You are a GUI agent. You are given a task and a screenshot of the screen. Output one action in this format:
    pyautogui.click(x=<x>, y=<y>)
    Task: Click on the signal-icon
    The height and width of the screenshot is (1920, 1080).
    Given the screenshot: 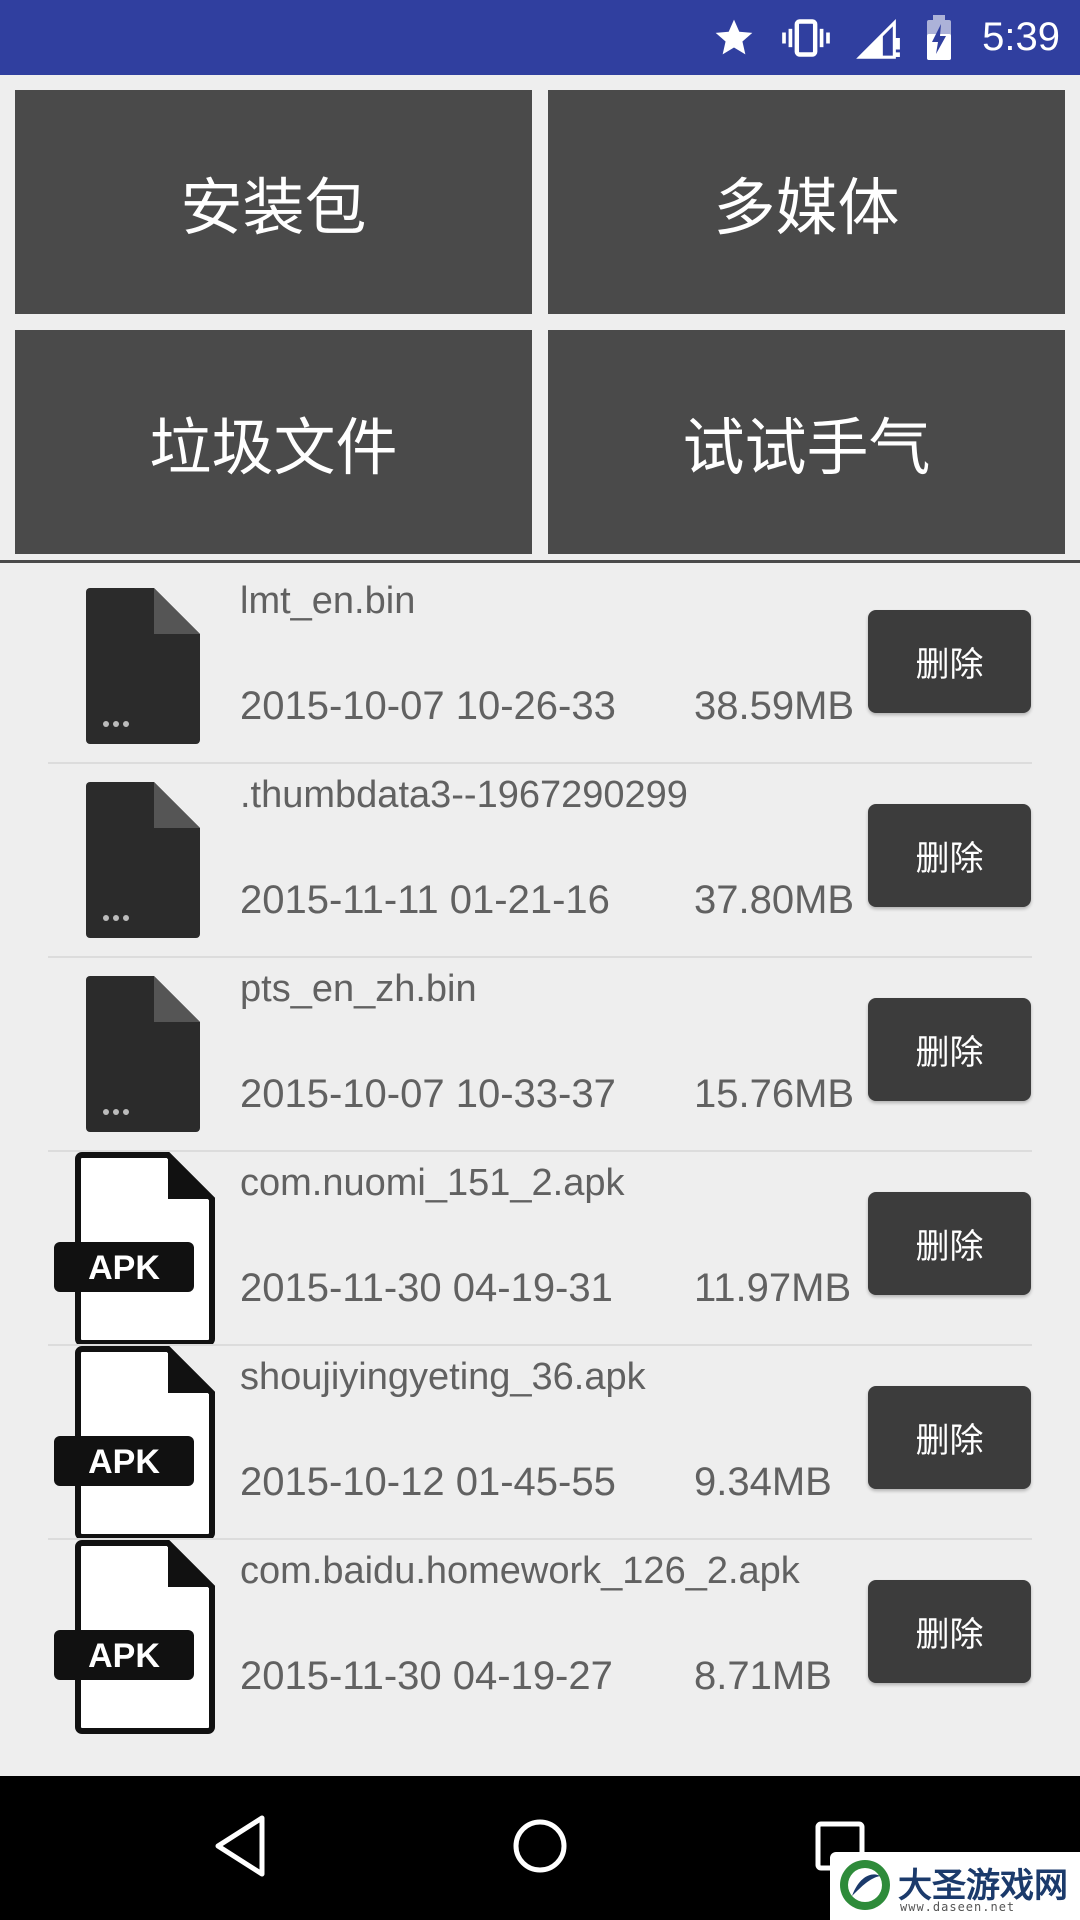 What is the action you would take?
    pyautogui.click(x=879, y=38)
    